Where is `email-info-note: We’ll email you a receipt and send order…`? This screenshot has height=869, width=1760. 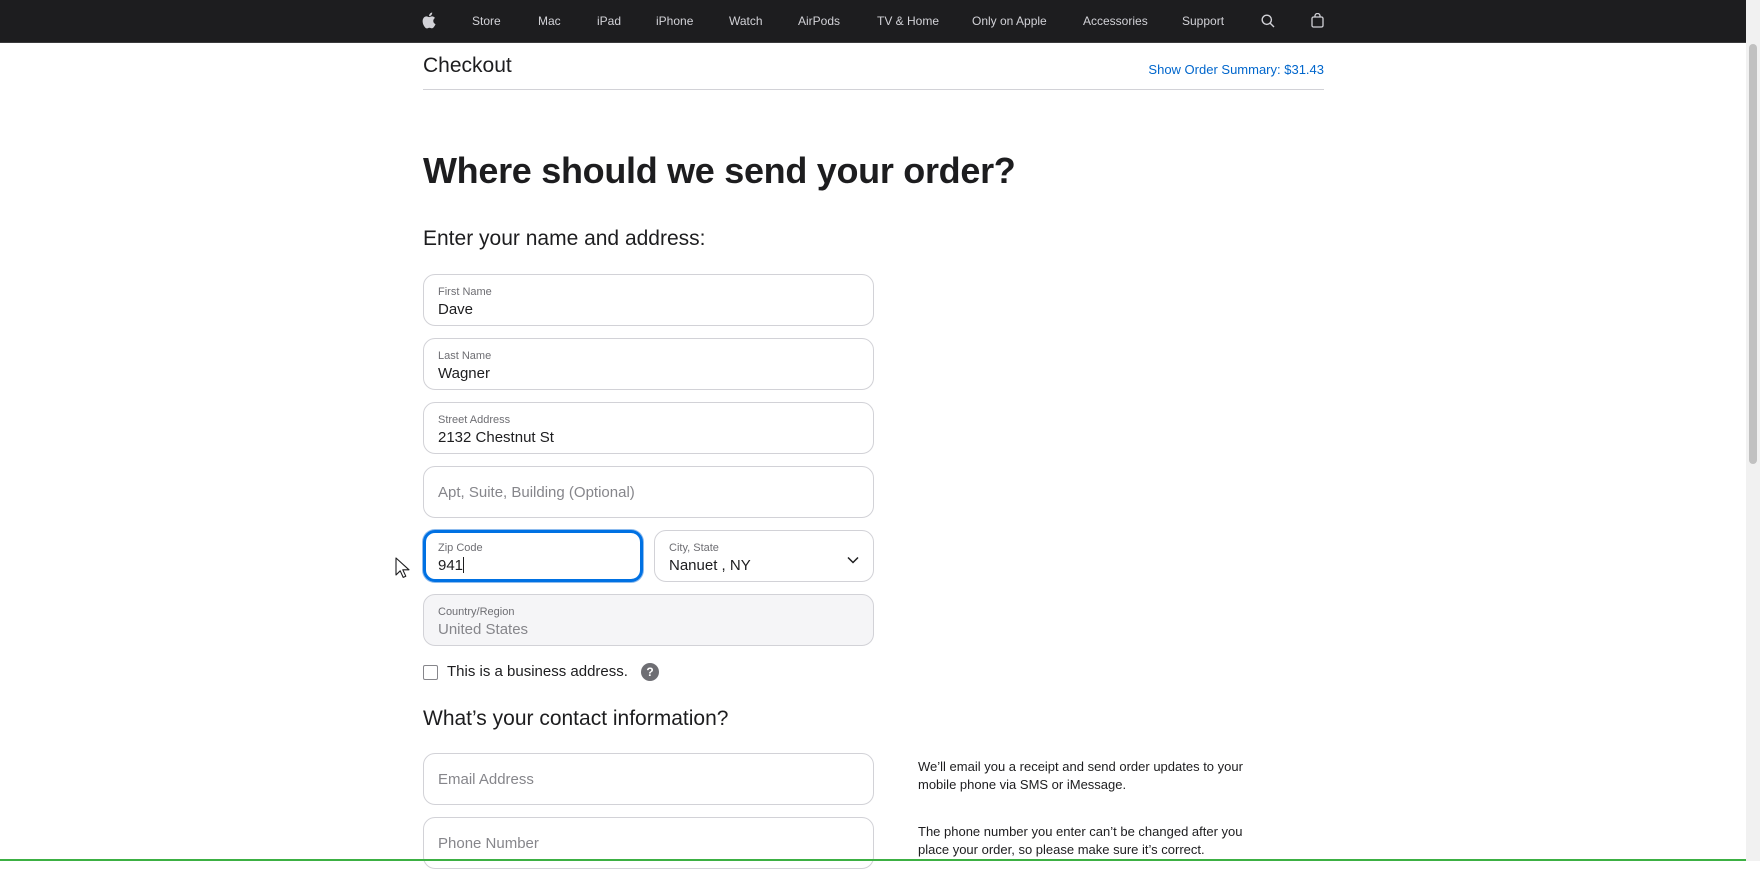
email-info-note: We’ll email you a receipt and send order… is located at coordinates (1080, 775).